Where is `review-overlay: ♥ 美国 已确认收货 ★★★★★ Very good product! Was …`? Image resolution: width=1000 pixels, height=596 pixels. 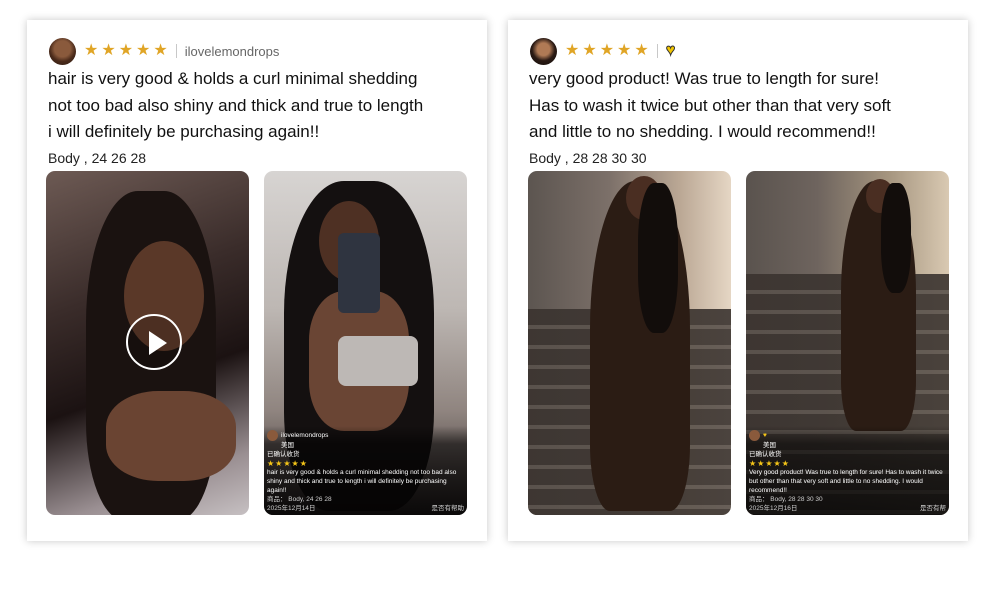 review-overlay: ♥ 美国 已确认收货 ★★★★★ Very good product! Was … is located at coordinates (847, 470).